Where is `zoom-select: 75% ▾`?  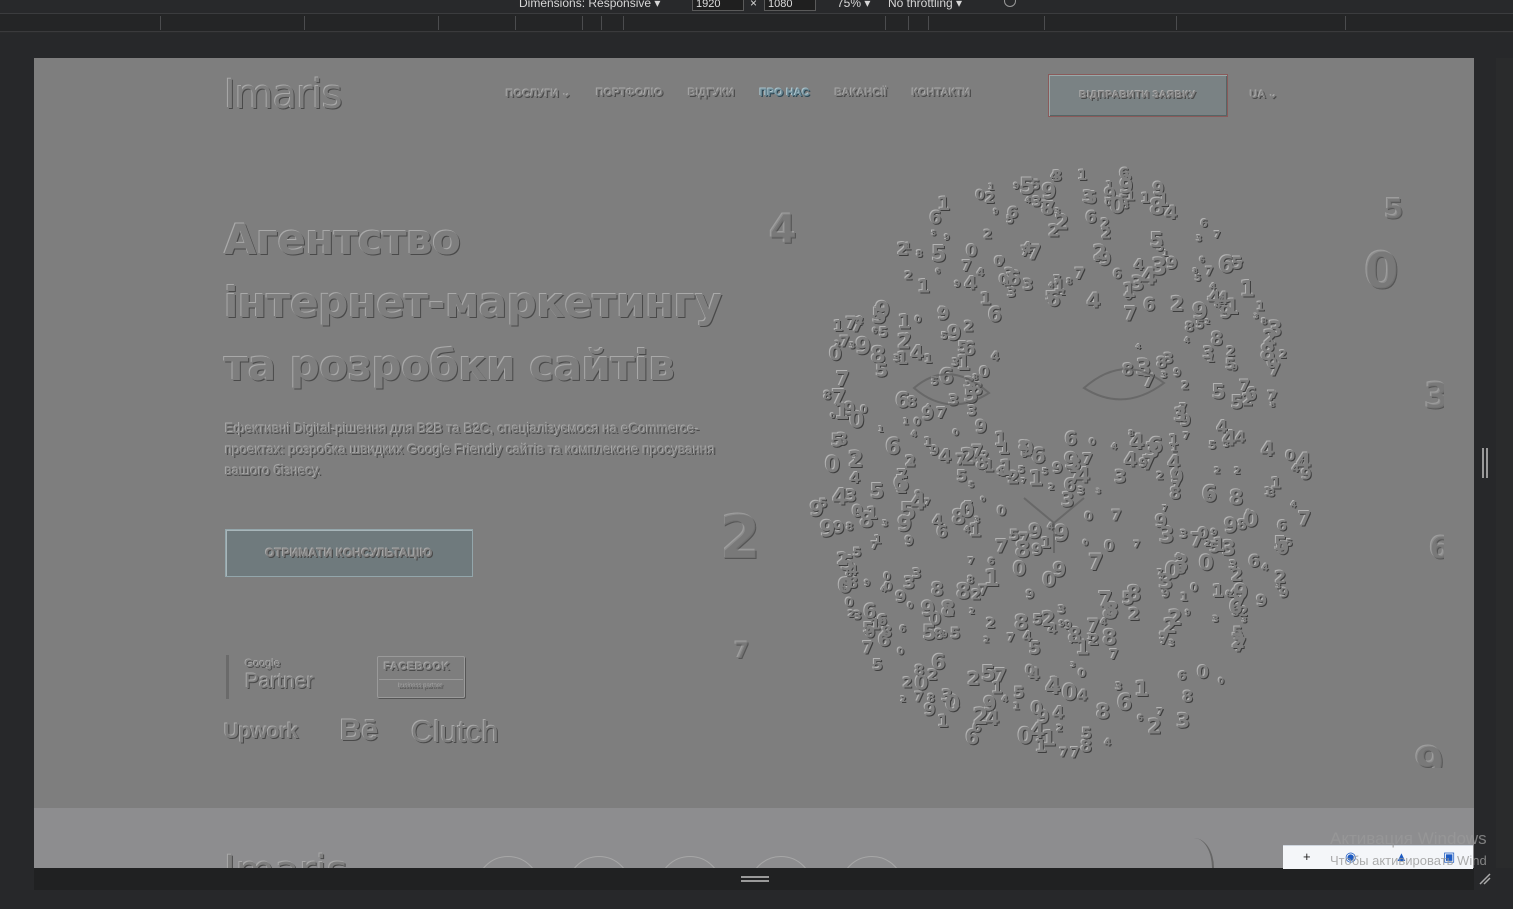 zoom-select: 75% ▾ is located at coordinates (853, 5).